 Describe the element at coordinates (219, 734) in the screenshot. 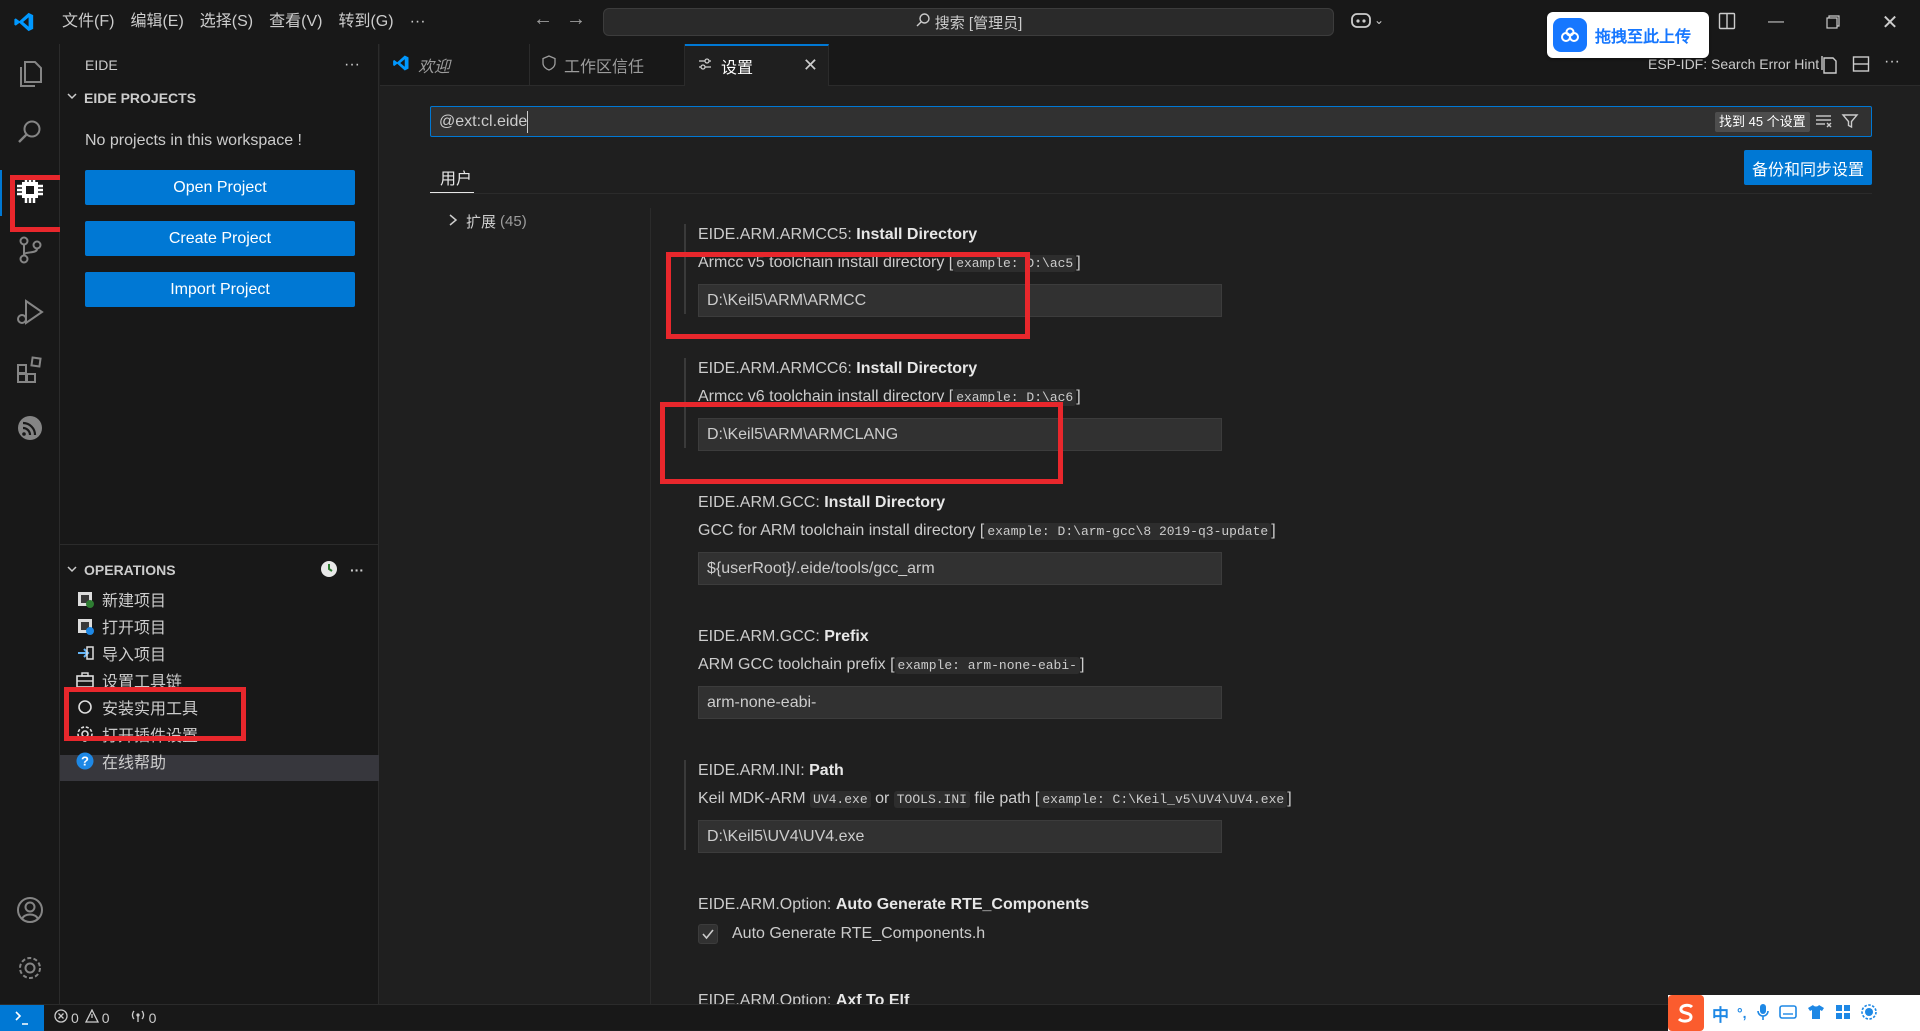

I see `op-open-plugin-settings: 打开插件设置` at that location.